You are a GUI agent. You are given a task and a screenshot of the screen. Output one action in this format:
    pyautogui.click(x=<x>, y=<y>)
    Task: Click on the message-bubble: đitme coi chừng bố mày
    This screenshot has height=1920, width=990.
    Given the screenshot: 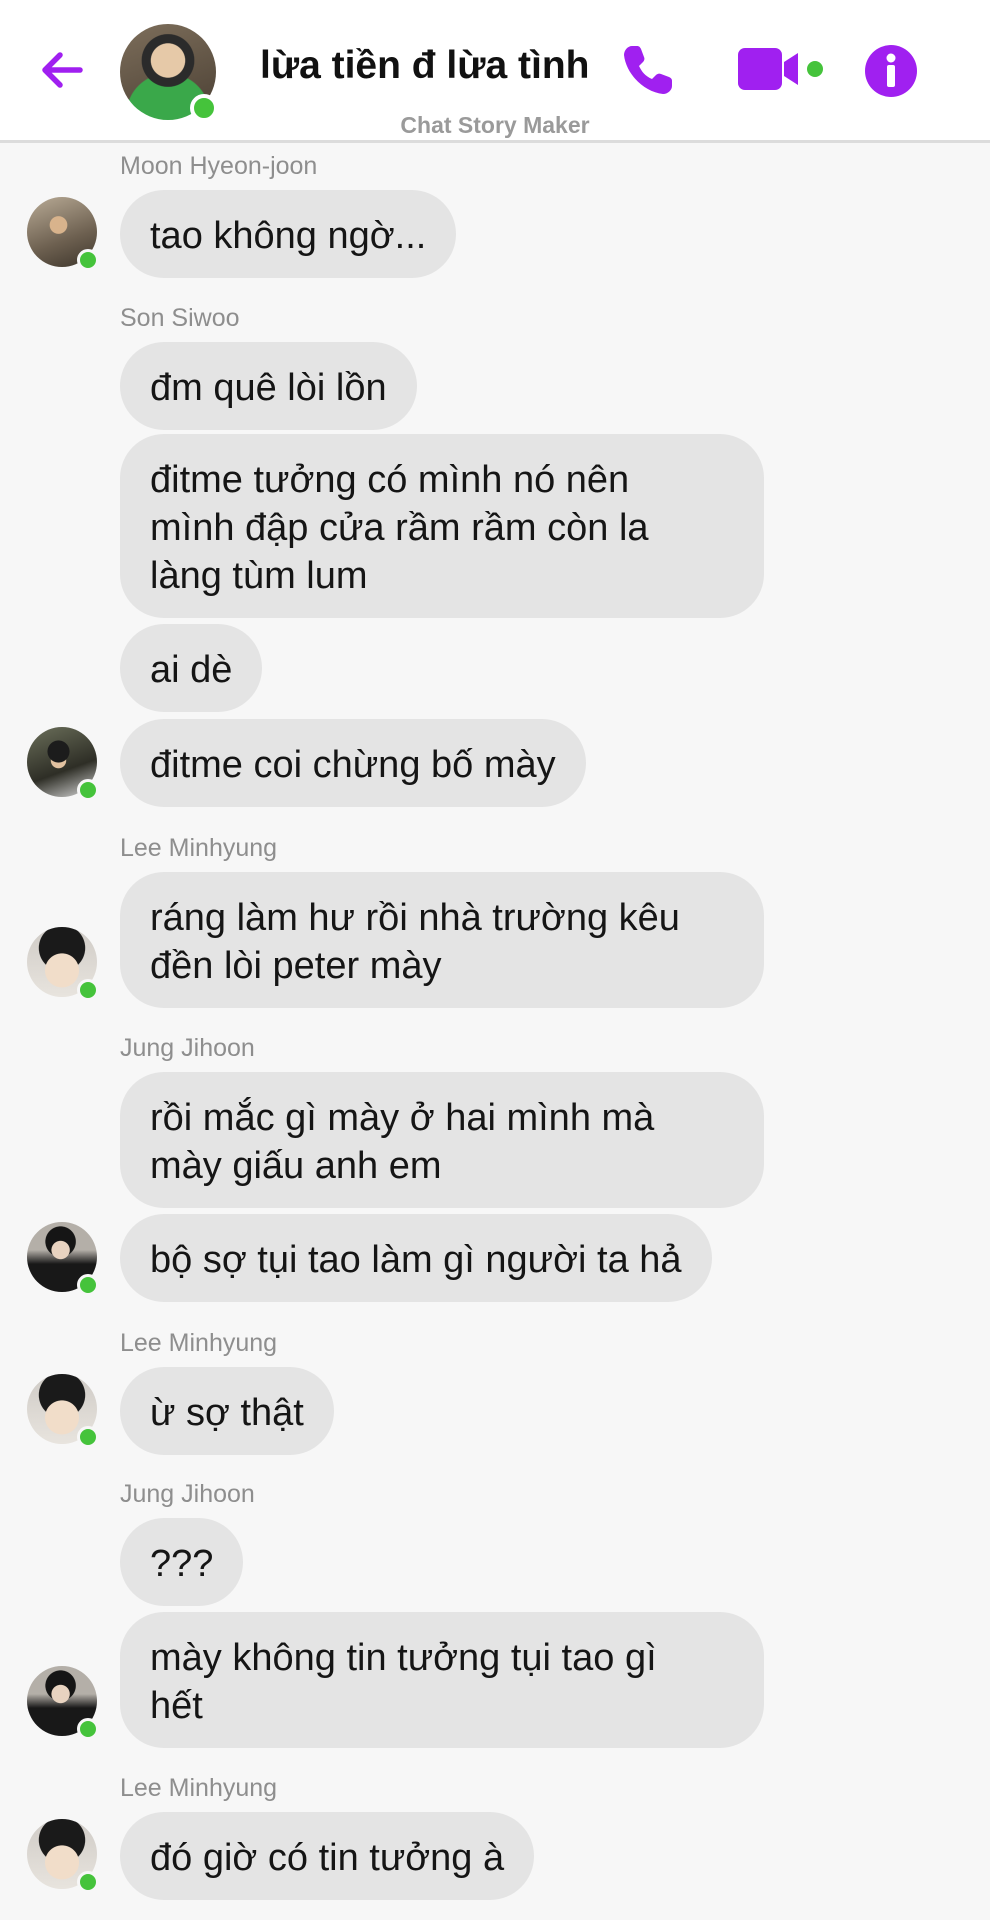 What is the action you would take?
    pyautogui.click(x=353, y=763)
    